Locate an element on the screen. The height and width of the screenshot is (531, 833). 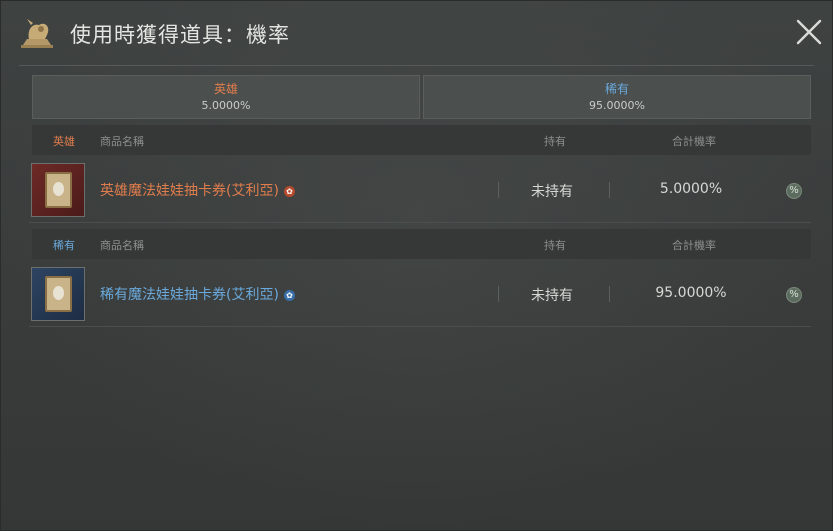
window-title: 使用時獲得道具：機率 is located at coordinates (180, 35).